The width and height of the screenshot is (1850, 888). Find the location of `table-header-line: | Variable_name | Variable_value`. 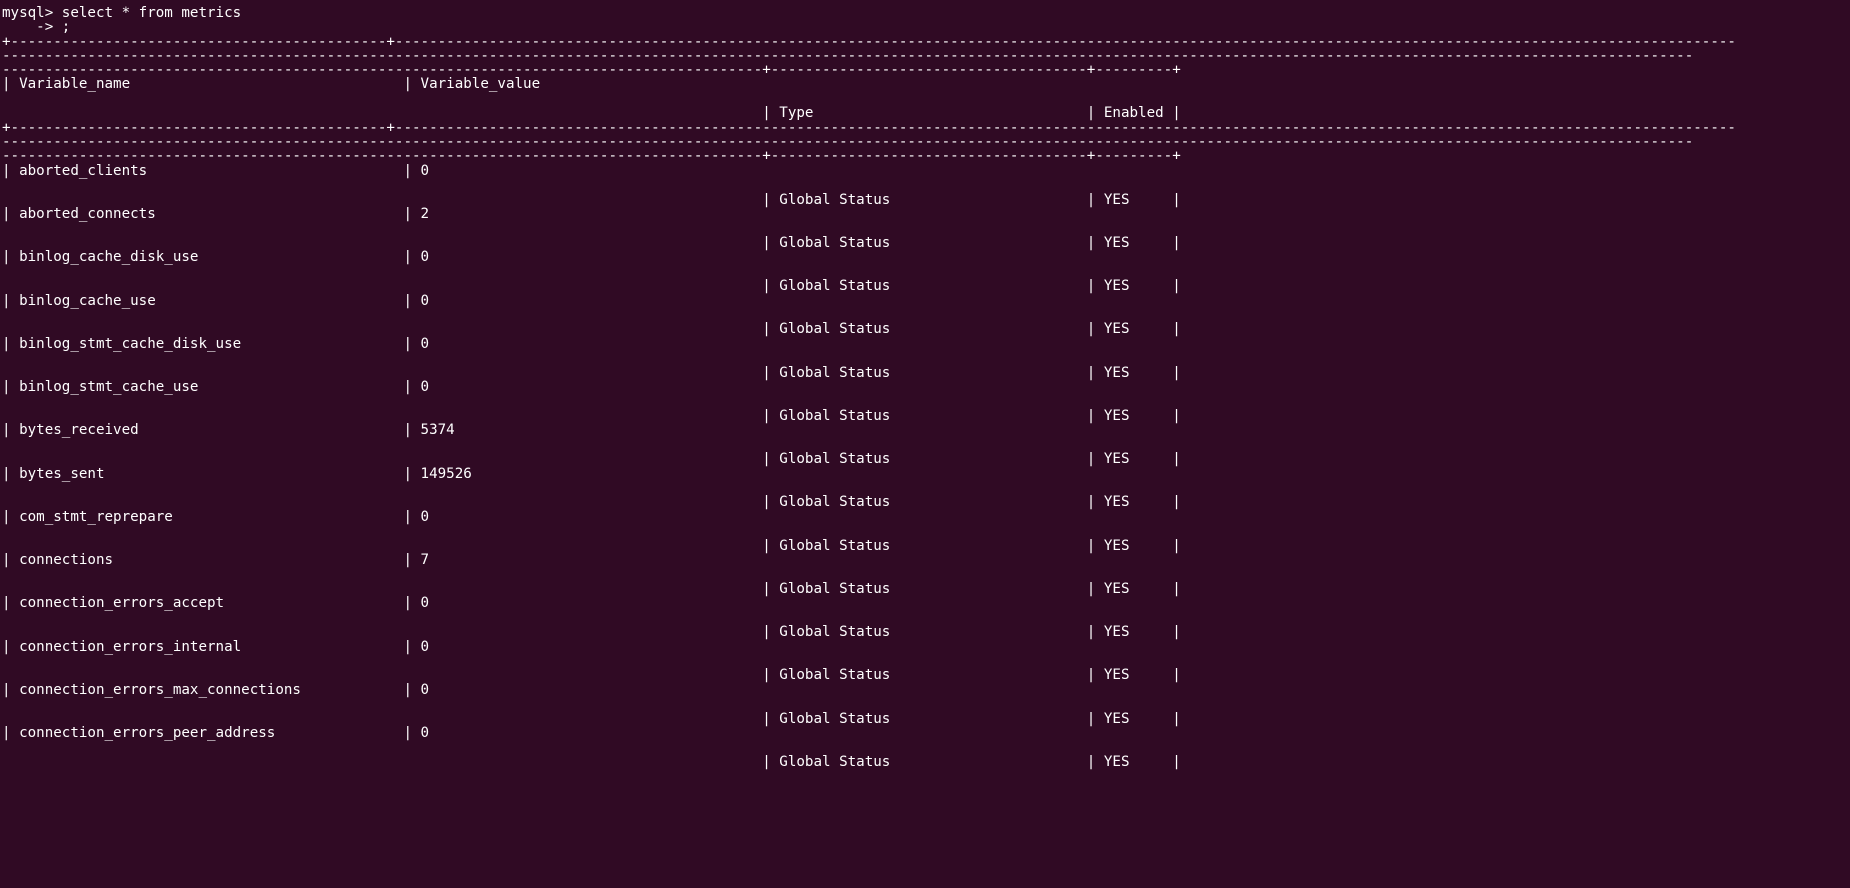

table-header-line: | Variable_name | Variable_value is located at coordinates (271, 84).